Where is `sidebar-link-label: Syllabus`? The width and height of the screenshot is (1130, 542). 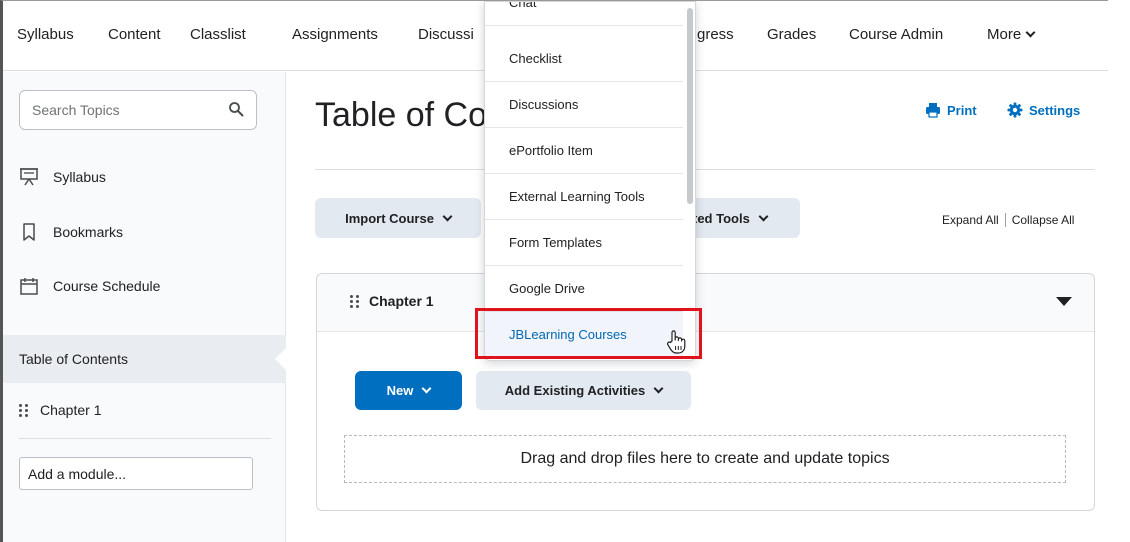 sidebar-link-label: Syllabus is located at coordinates (79, 177).